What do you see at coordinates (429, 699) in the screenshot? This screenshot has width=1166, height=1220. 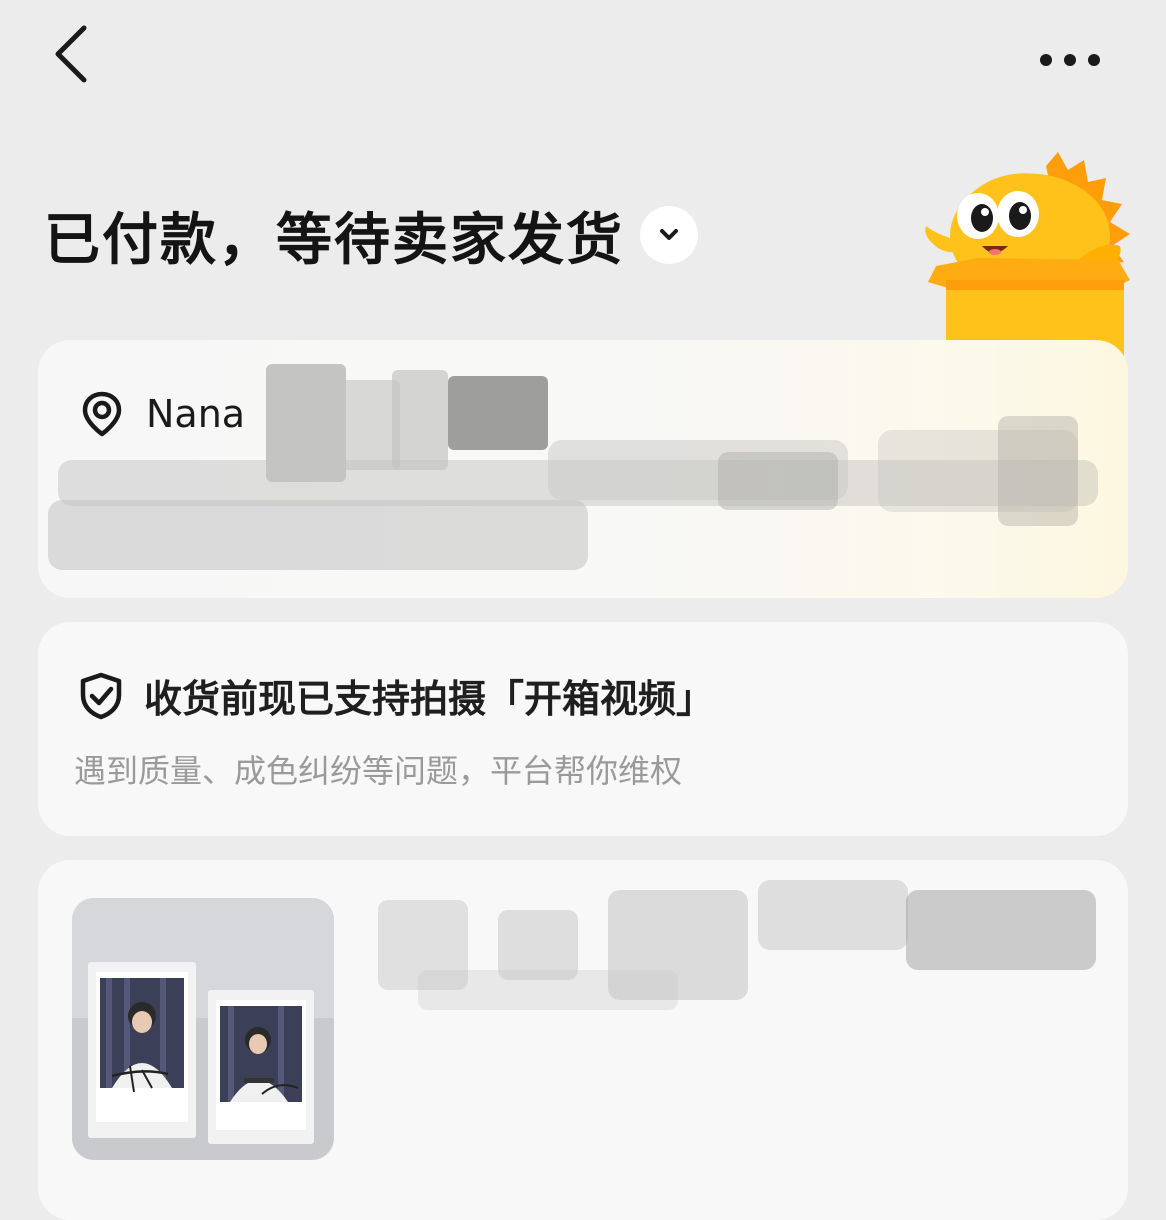 I see `unboxing-title: 收货前现已支持拍摄「开箱视频」` at bounding box center [429, 699].